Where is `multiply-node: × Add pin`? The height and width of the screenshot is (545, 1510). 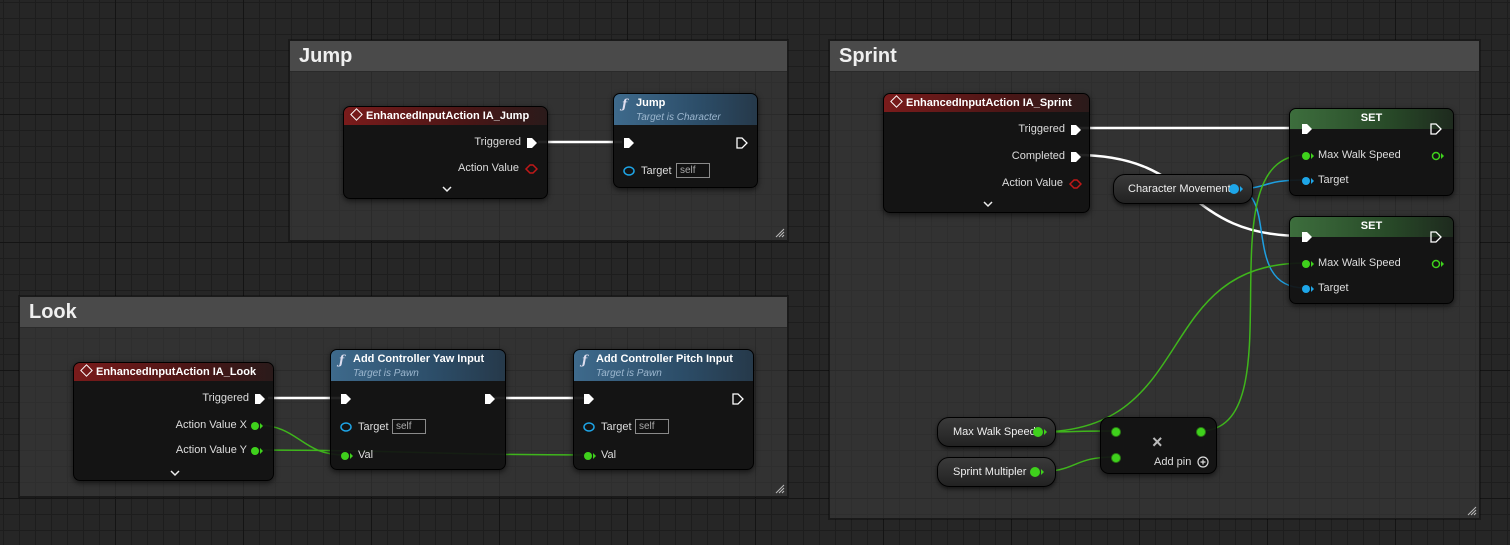
multiply-node: × Add pin is located at coordinates (1158, 445).